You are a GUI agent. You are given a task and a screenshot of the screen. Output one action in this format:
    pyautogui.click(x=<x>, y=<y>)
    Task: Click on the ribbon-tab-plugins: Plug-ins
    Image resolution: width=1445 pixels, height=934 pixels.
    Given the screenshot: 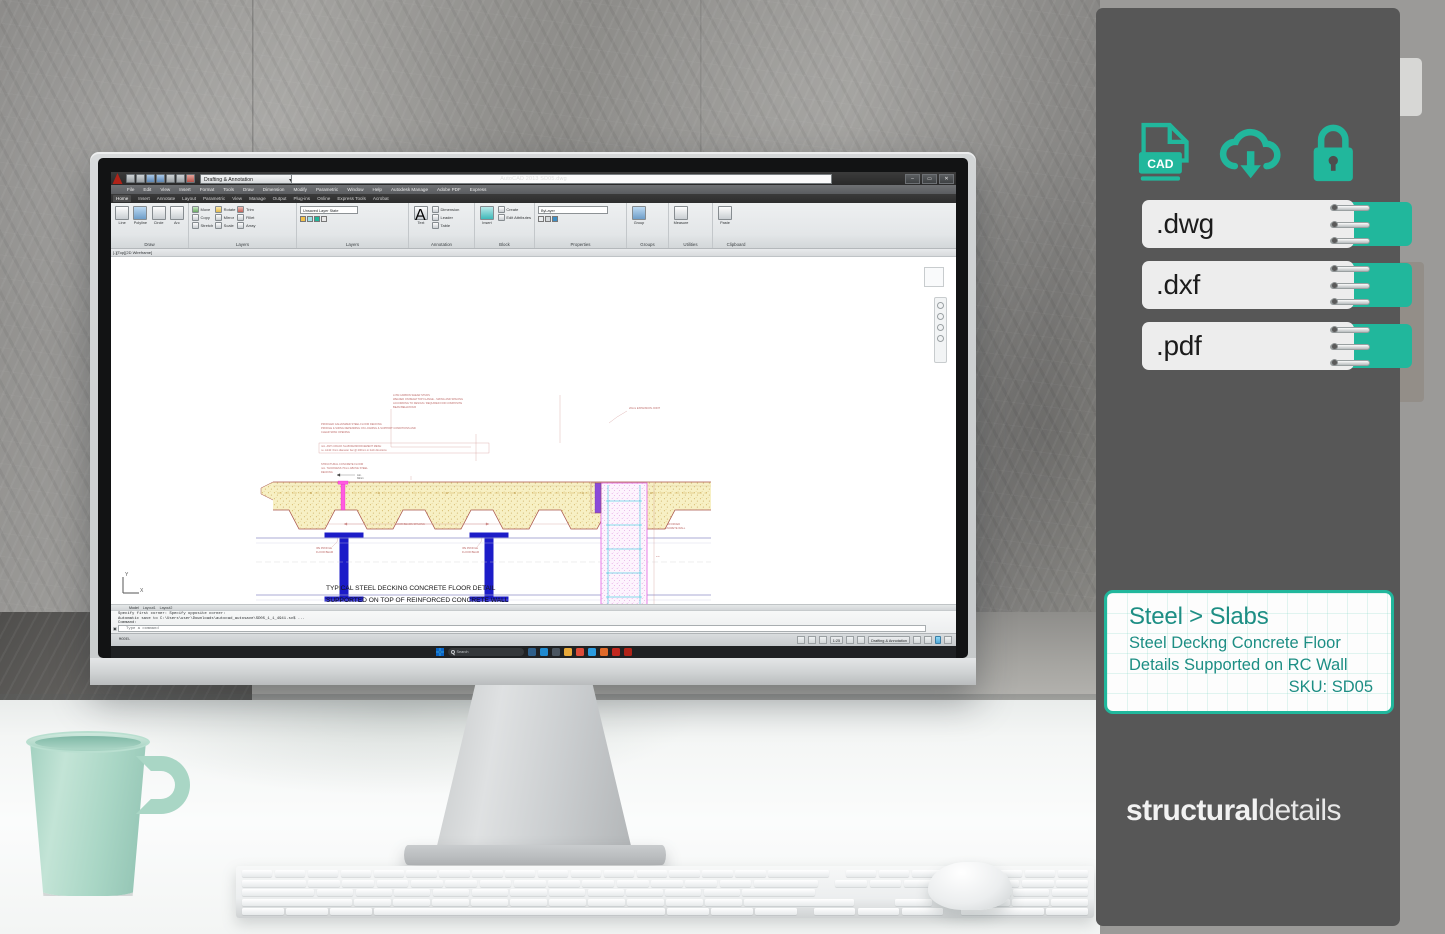 What is the action you would take?
    pyautogui.click(x=301, y=198)
    